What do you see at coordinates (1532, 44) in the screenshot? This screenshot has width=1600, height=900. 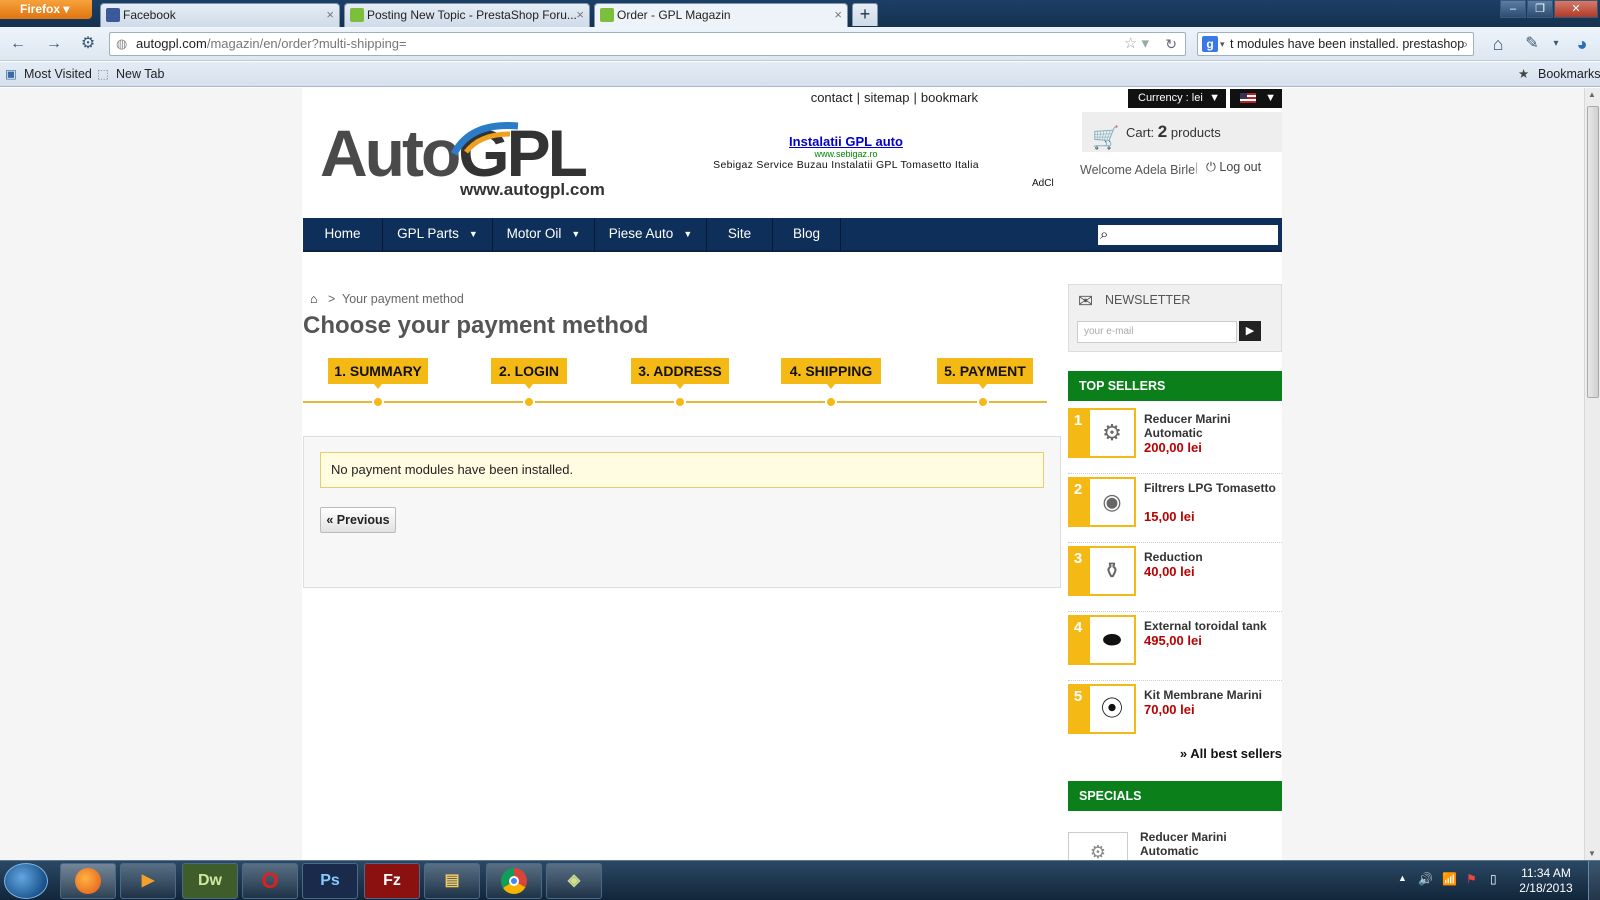 I see `addon-icon: ✎` at bounding box center [1532, 44].